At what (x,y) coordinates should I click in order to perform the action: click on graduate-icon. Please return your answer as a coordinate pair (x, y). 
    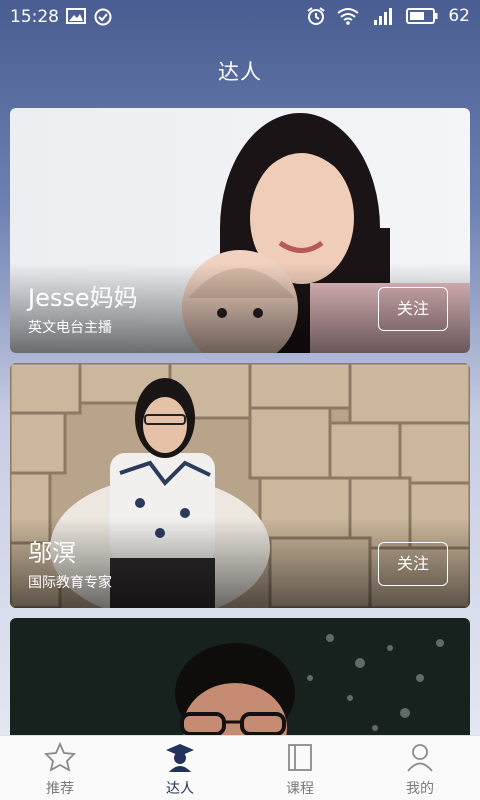
    Looking at the image, I should click on (180, 758).